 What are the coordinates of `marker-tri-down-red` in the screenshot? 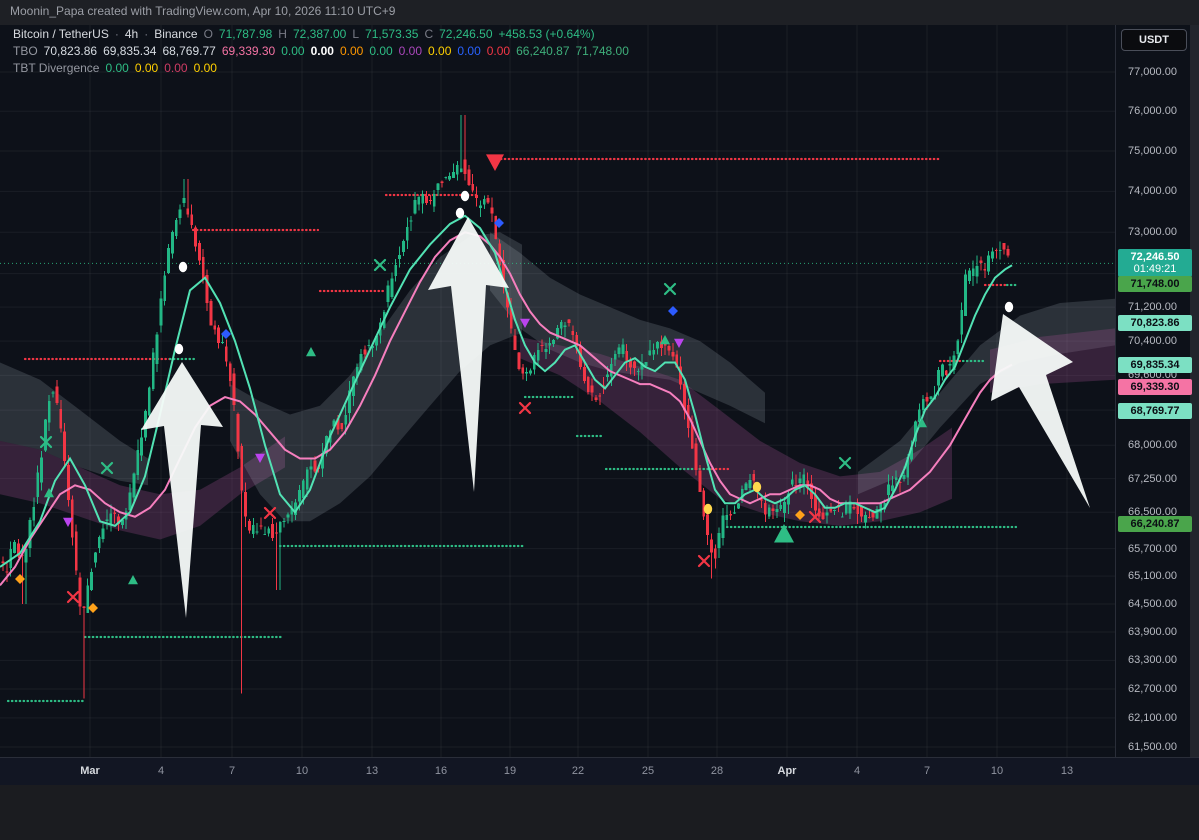 It's located at (495, 162).